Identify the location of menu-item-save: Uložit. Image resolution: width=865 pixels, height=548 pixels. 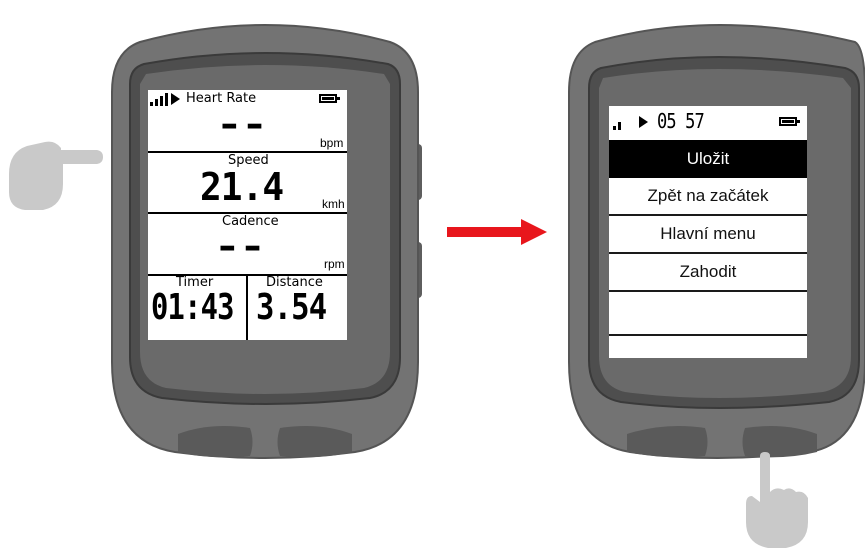
(708, 159).